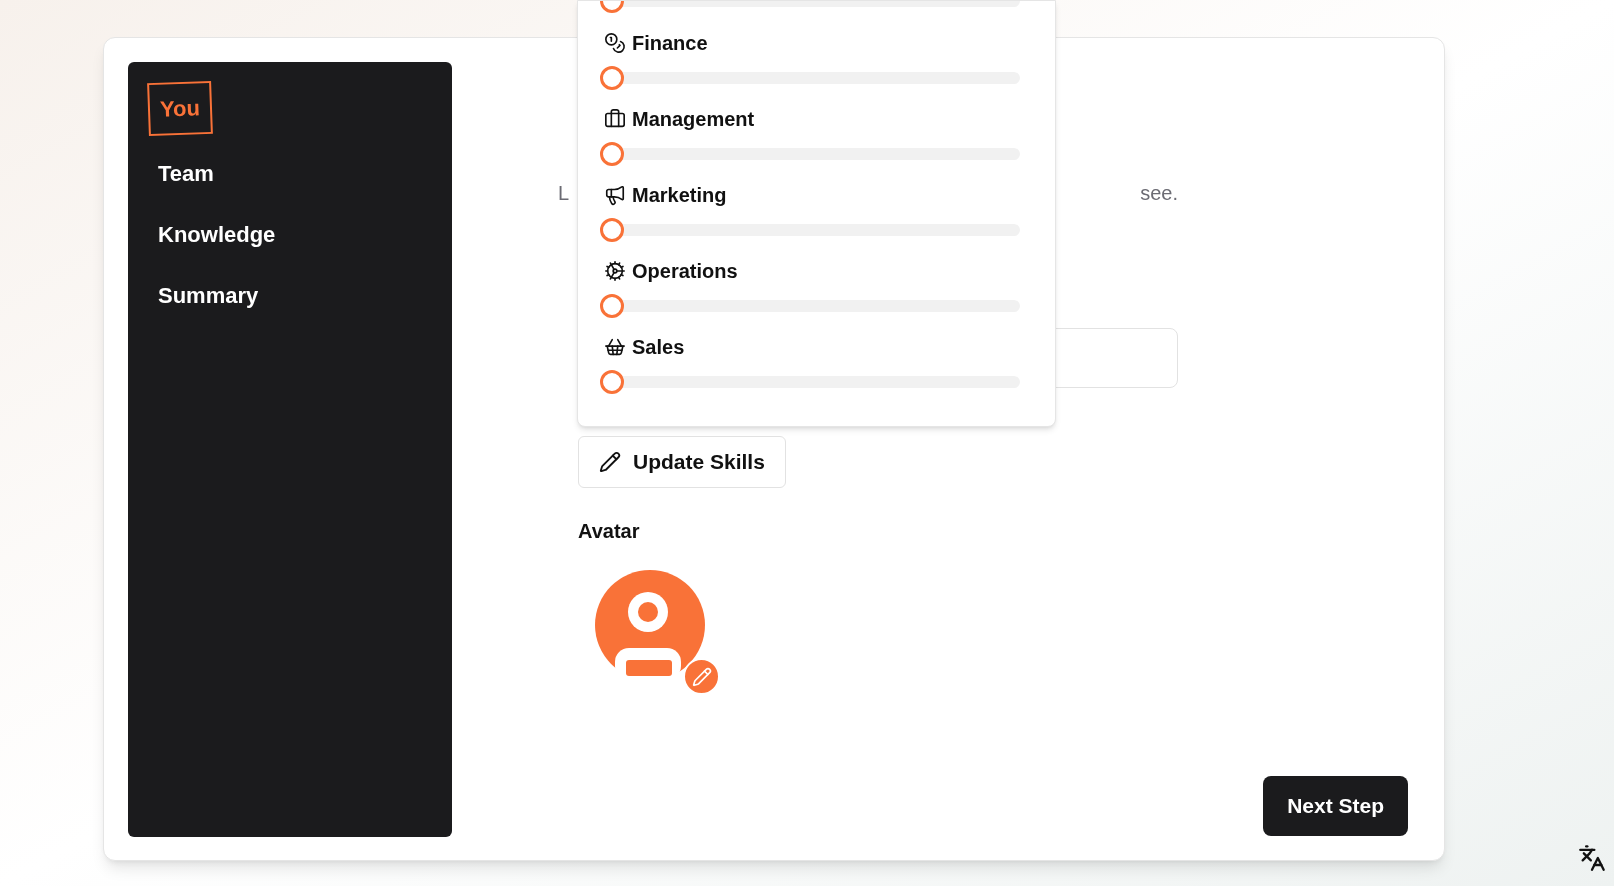 The width and height of the screenshot is (1614, 886). What do you see at coordinates (1335, 806) in the screenshot?
I see `next-step-button: Next Step` at bounding box center [1335, 806].